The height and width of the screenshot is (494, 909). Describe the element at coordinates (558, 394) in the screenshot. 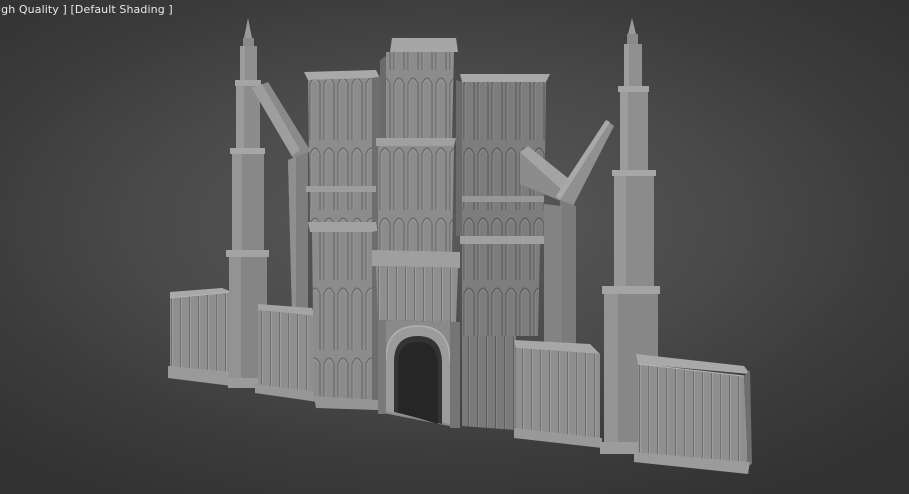

I see `right-inner-wall` at that location.